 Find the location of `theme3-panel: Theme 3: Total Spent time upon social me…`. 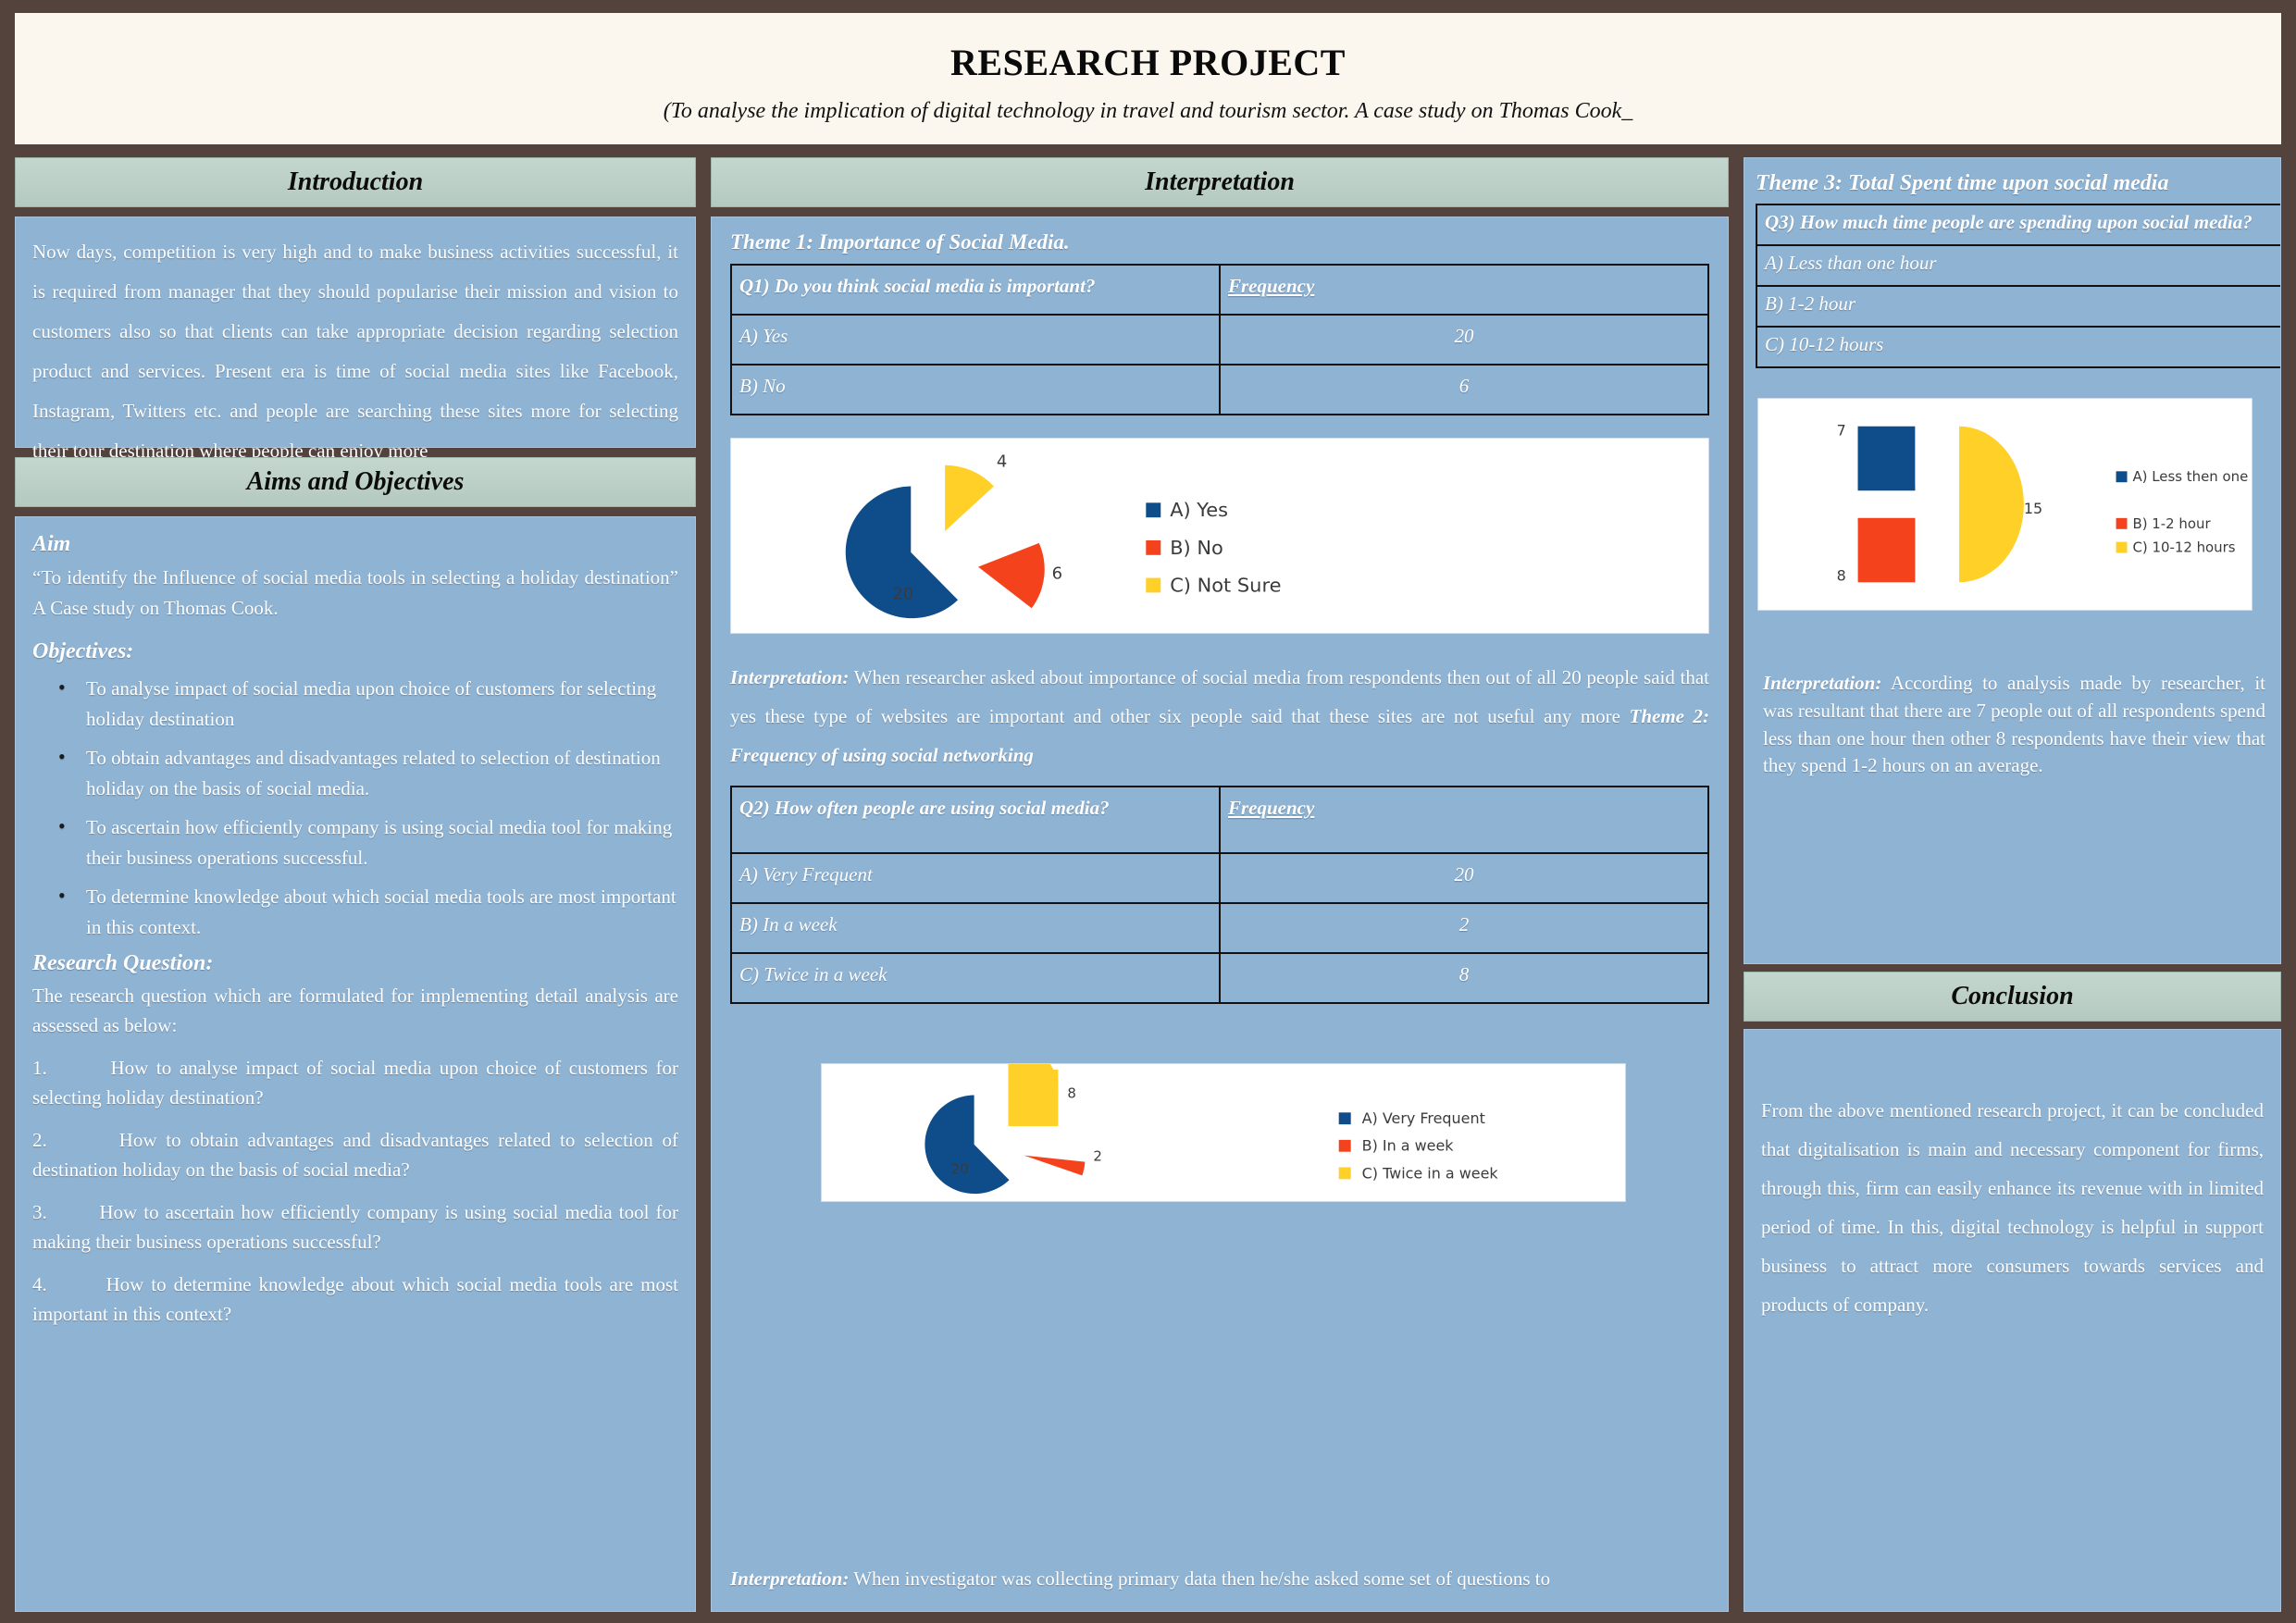

theme3-panel: Theme 3: Total Spent time upon social me… is located at coordinates (2013, 560).